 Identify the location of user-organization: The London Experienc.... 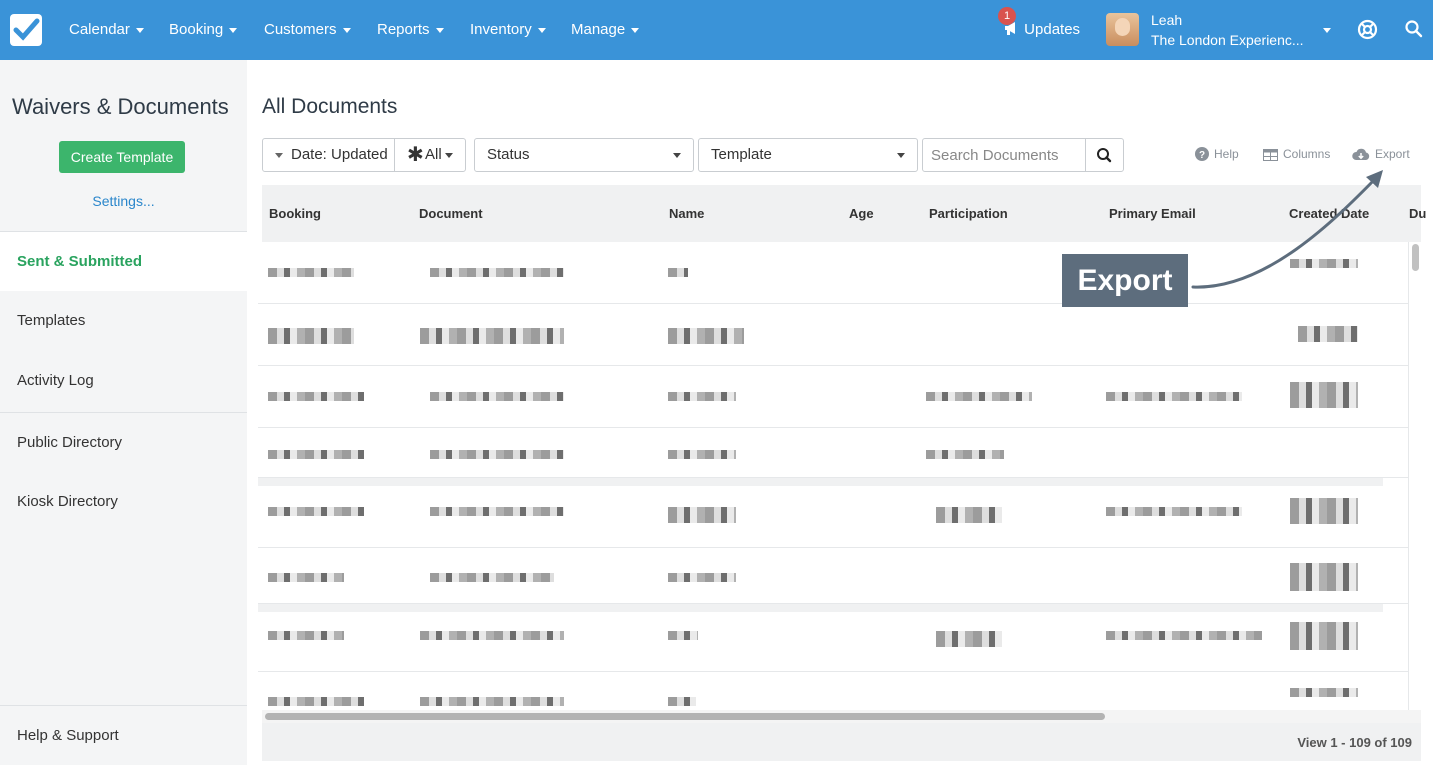
(1227, 40).